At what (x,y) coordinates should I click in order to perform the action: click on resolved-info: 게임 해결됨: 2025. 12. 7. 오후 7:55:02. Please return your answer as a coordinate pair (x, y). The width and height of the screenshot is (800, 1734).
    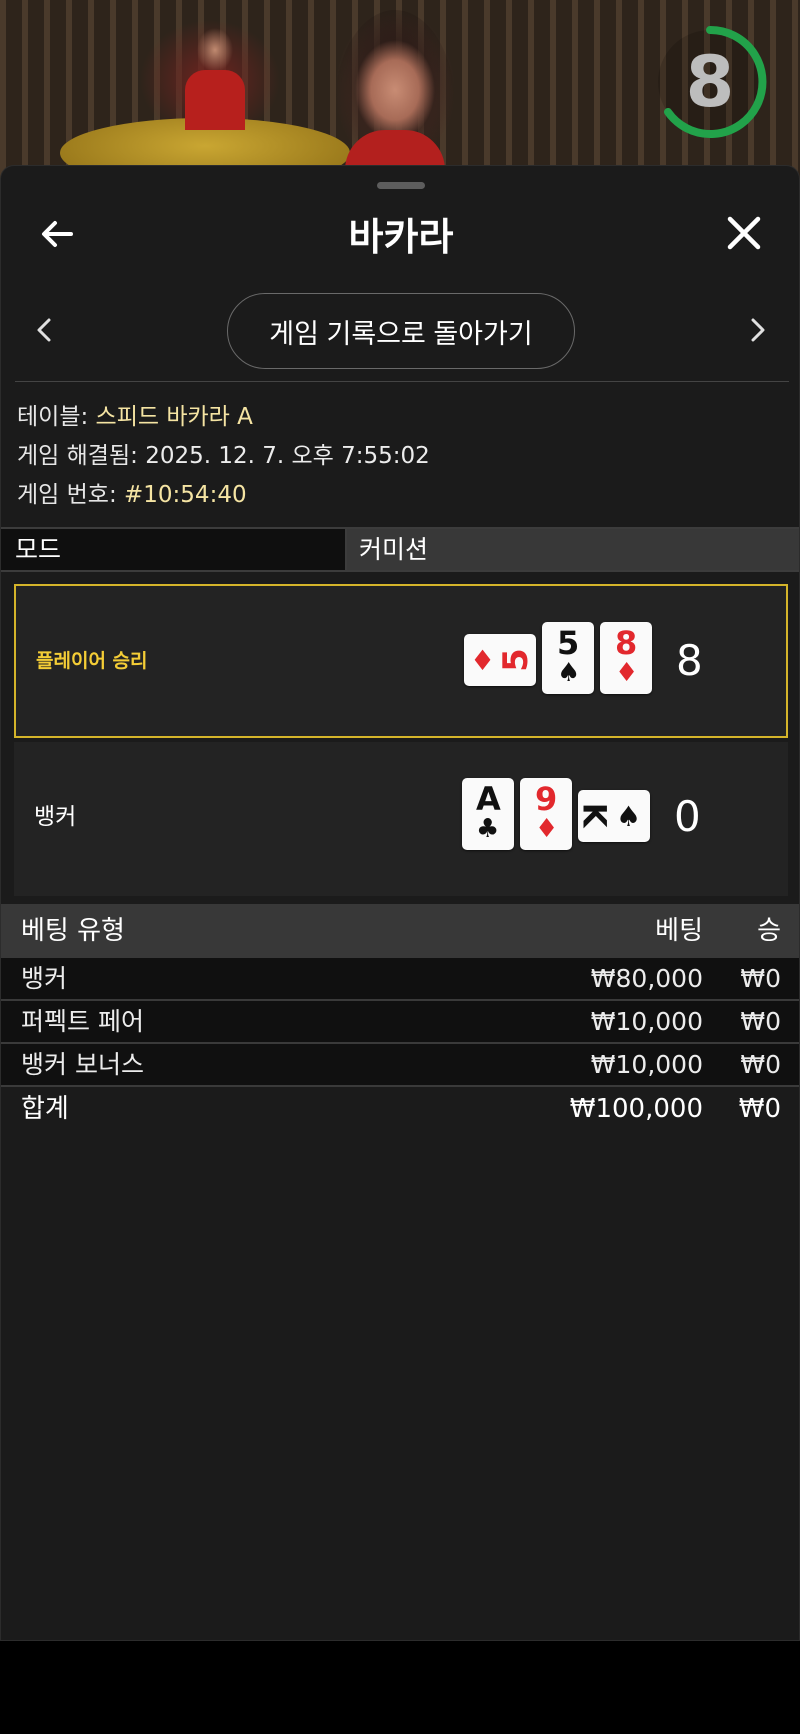
    Looking at the image, I should click on (397, 456).